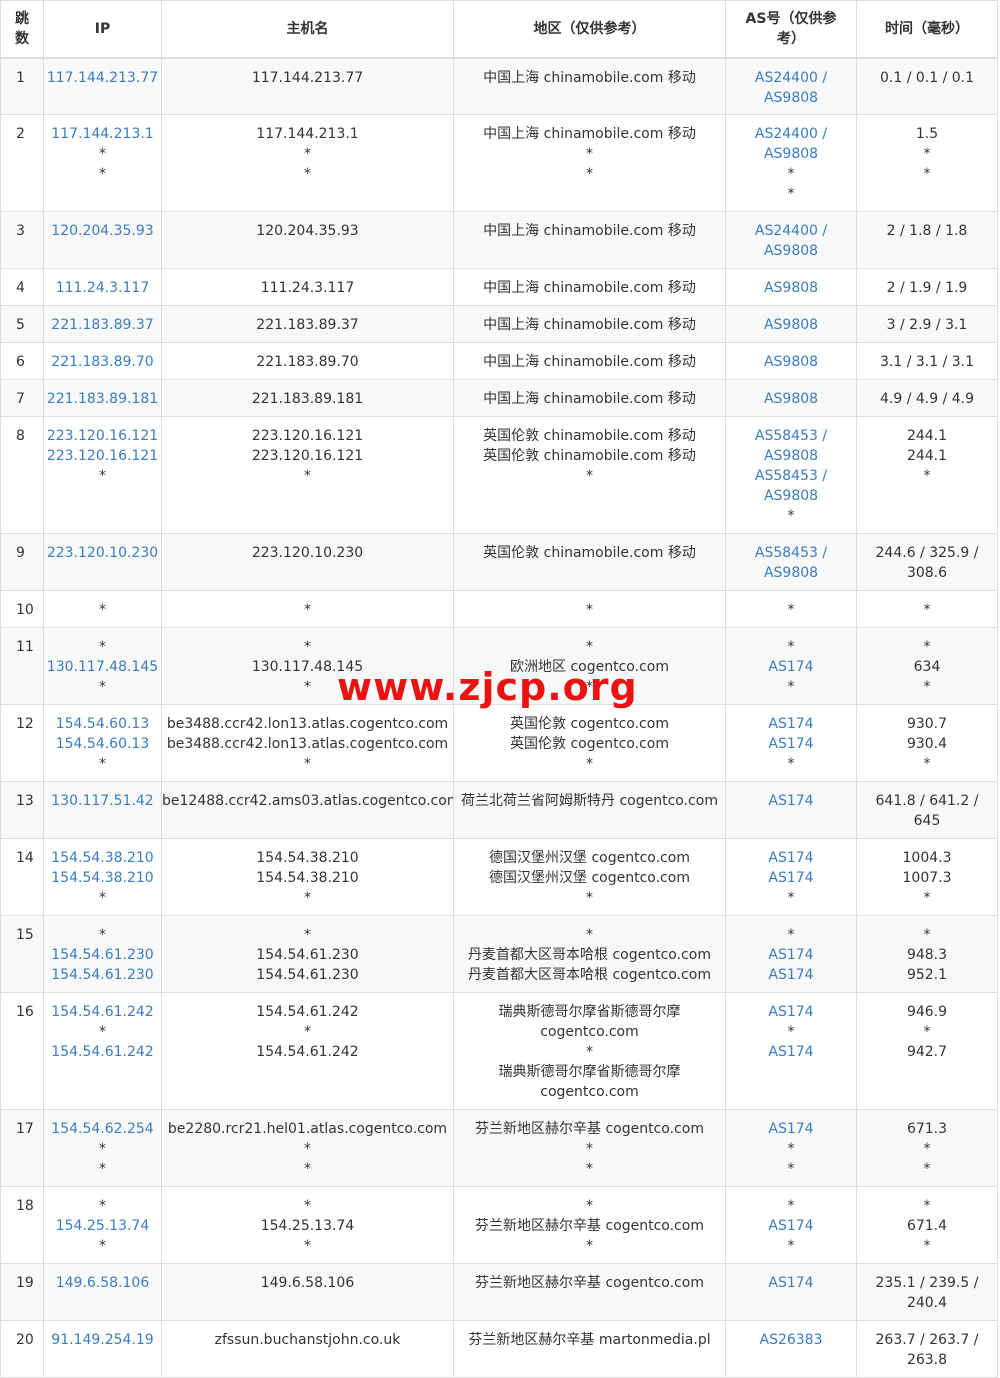 This screenshot has width=1000, height=1378. I want to click on host-cell: 223.120.16.121 223.120.16.121 *, so click(307, 475).